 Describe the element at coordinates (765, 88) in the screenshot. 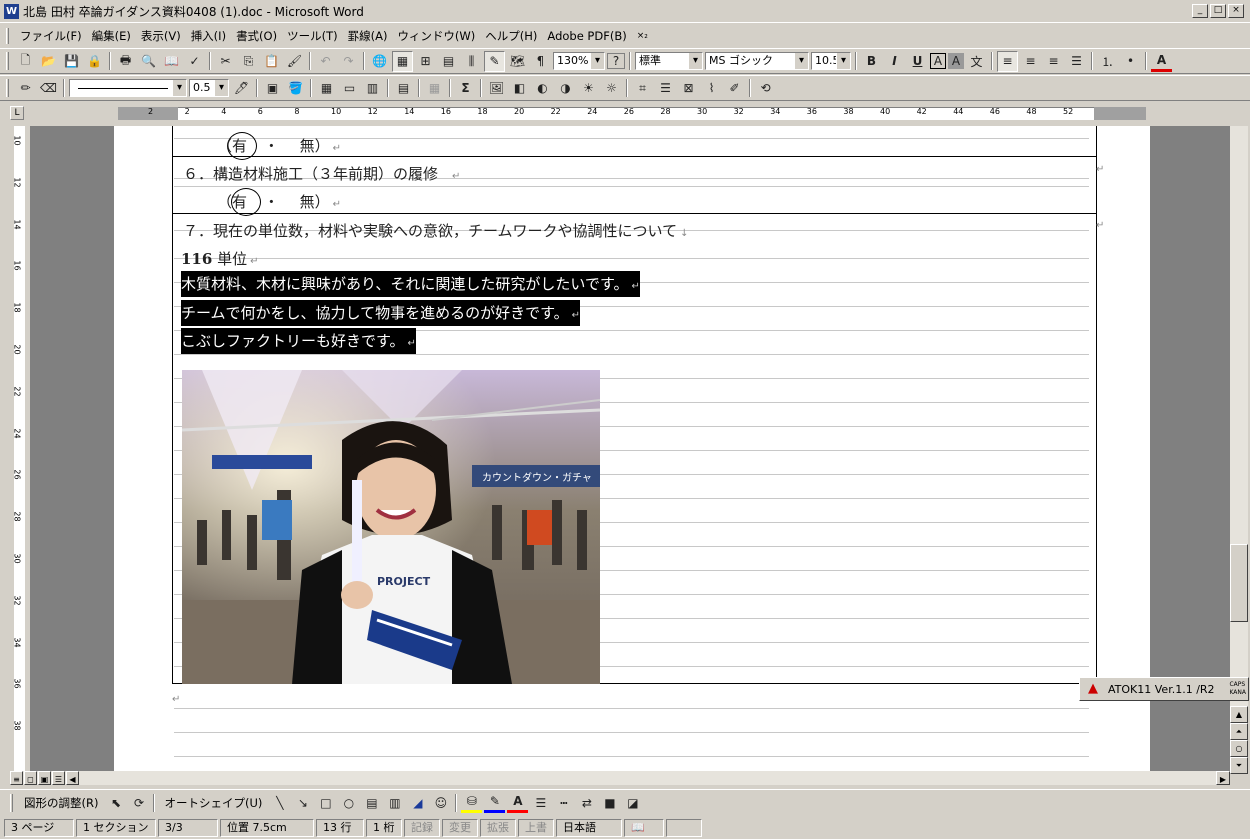

I see `reset-picture-icon: ⟲` at that location.